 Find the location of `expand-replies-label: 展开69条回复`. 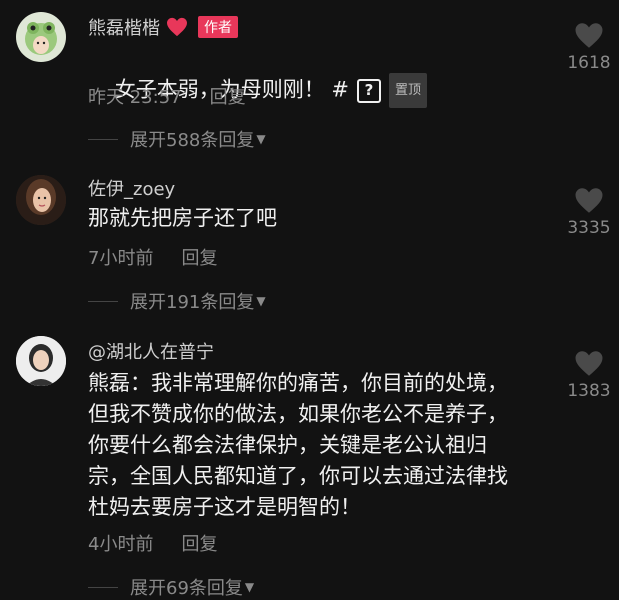

expand-replies-label: 展开69条回复 is located at coordinates (186, 588).